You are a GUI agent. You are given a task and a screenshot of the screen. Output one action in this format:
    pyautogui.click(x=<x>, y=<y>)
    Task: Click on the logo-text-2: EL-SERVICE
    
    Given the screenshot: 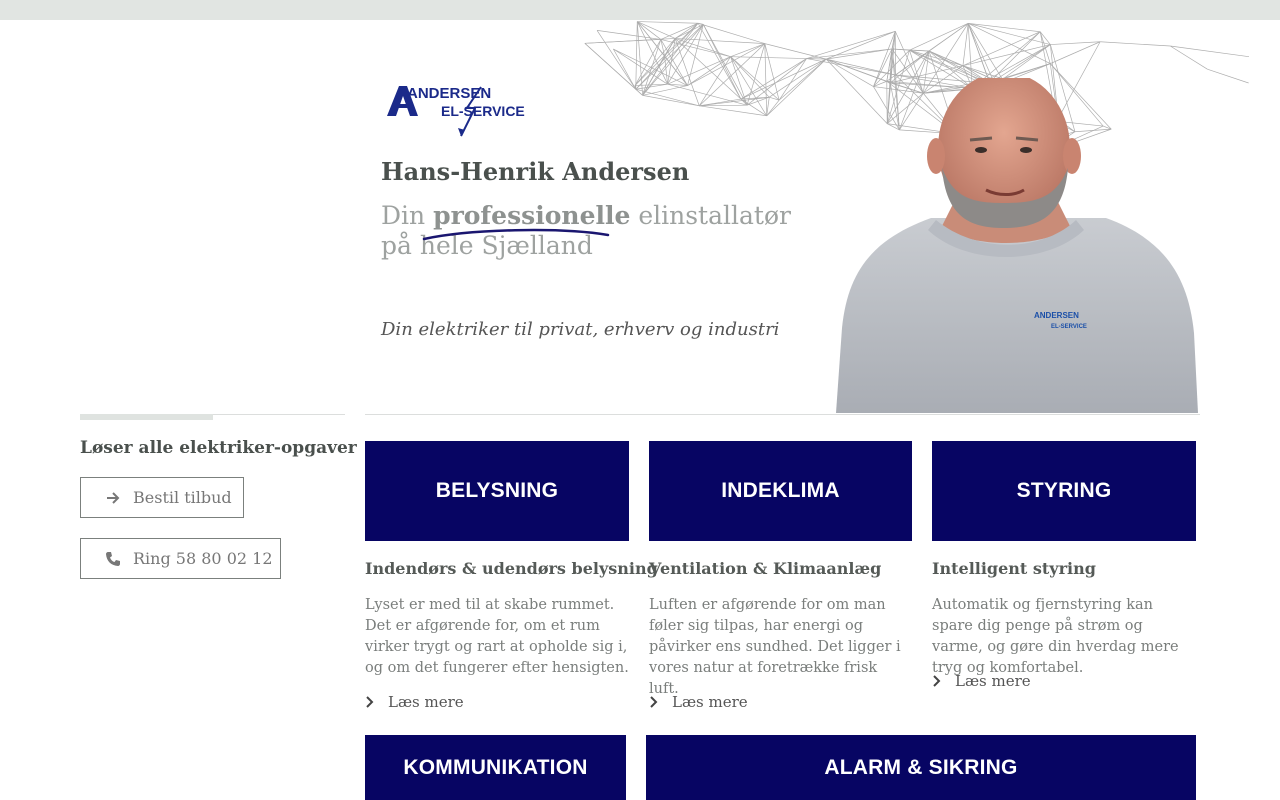 What is the action you would take?
    pyautogui.click(x=483, y=111)
    